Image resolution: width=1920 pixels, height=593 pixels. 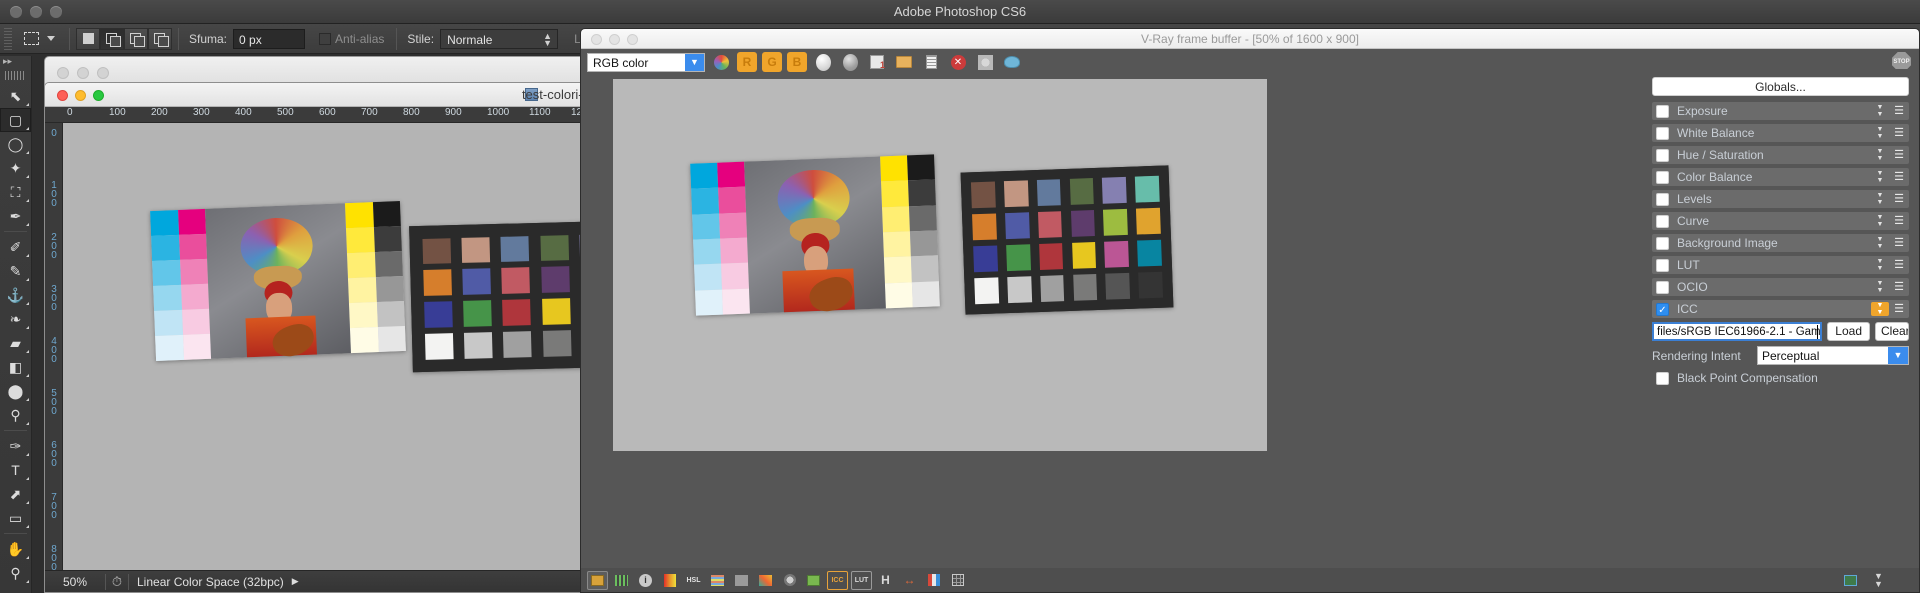 I want to click on anti-alias-checkbox, so click(x=325, y=38).